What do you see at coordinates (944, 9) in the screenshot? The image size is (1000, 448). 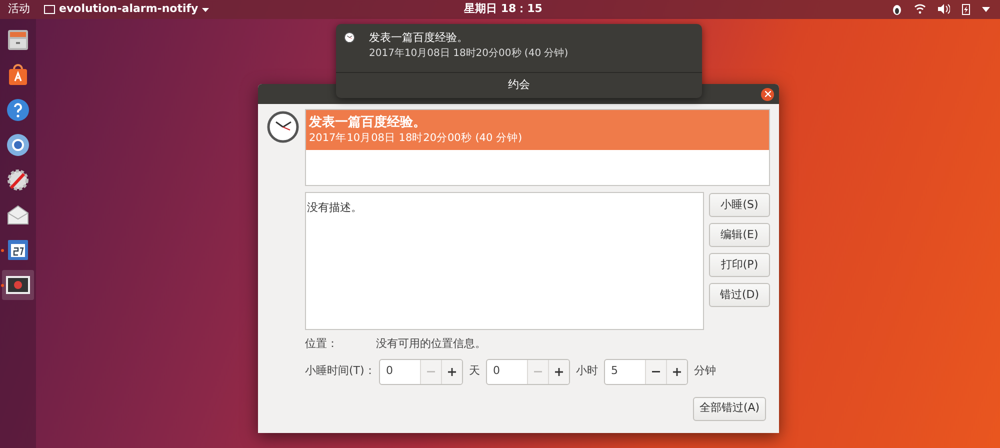 I see `volume-icon` at bounding box center [944, 9].